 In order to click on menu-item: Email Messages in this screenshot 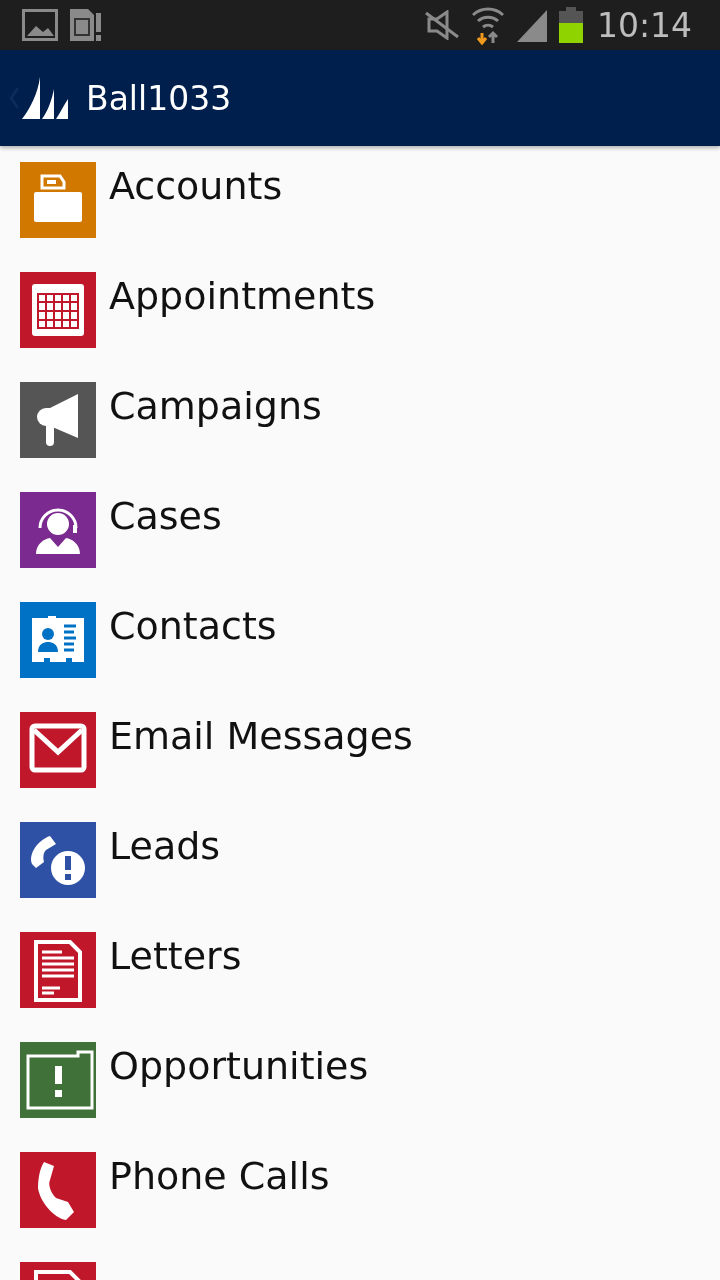, I will do `click(360, 767)`.